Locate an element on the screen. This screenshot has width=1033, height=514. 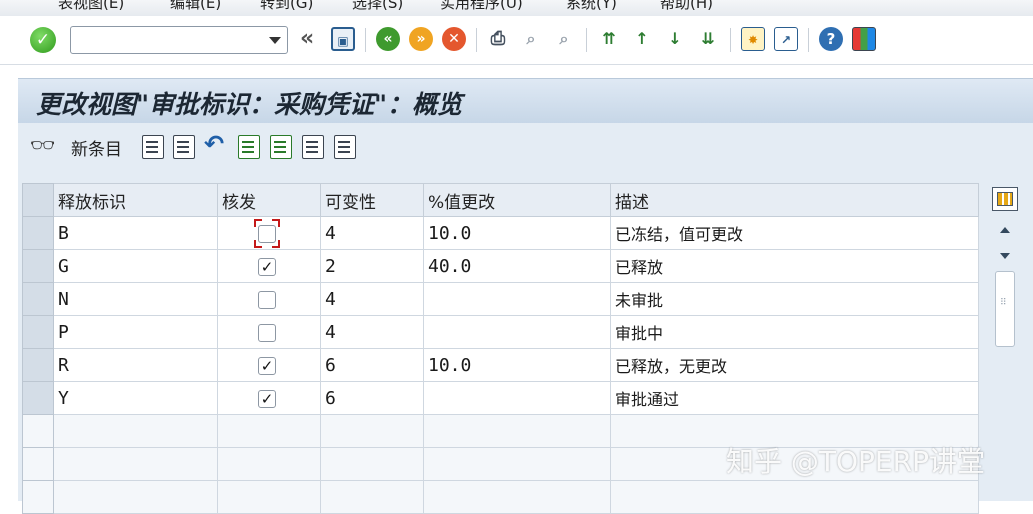
description-cell: 审批中 is located at coordinates (794, 332).